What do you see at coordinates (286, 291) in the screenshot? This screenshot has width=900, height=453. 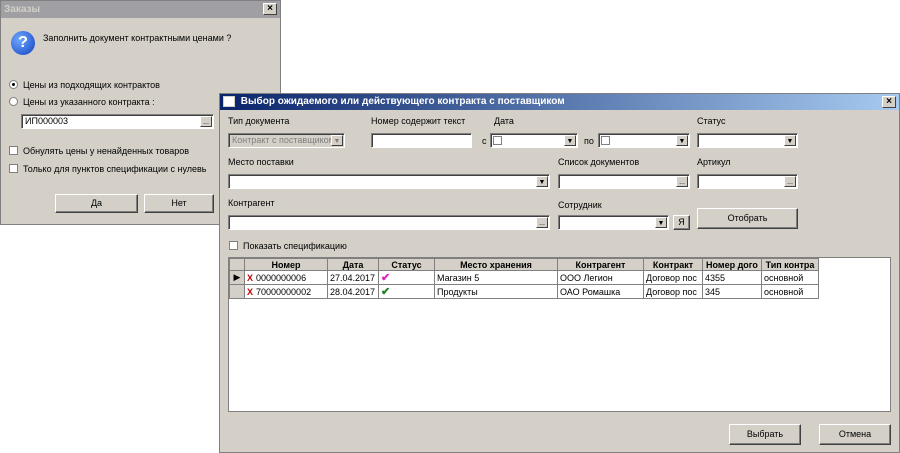 I see `cell-number: X 70000000002` at bounding box center [286, 291].